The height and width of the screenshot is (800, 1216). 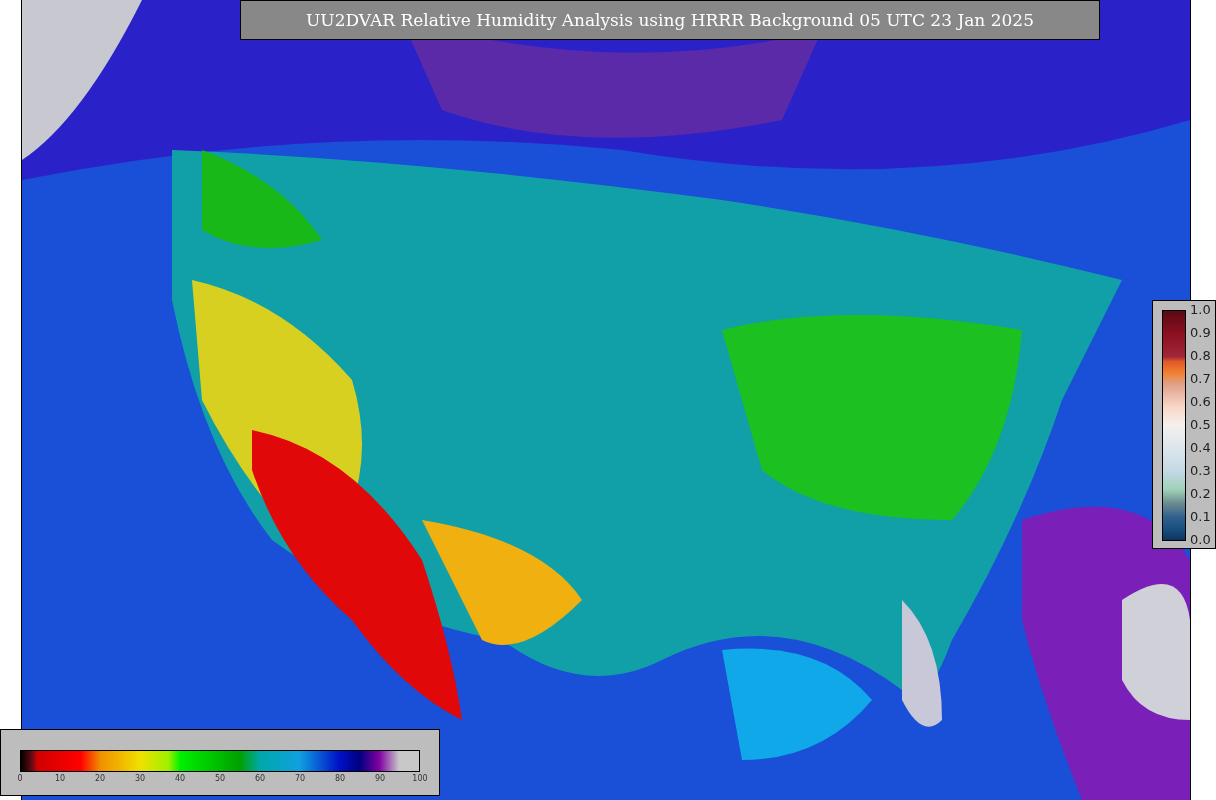 What do you see at coordinates (180, 778) in the screenshot?
I see `tick-label: 40` at bounding box center [180, 778].